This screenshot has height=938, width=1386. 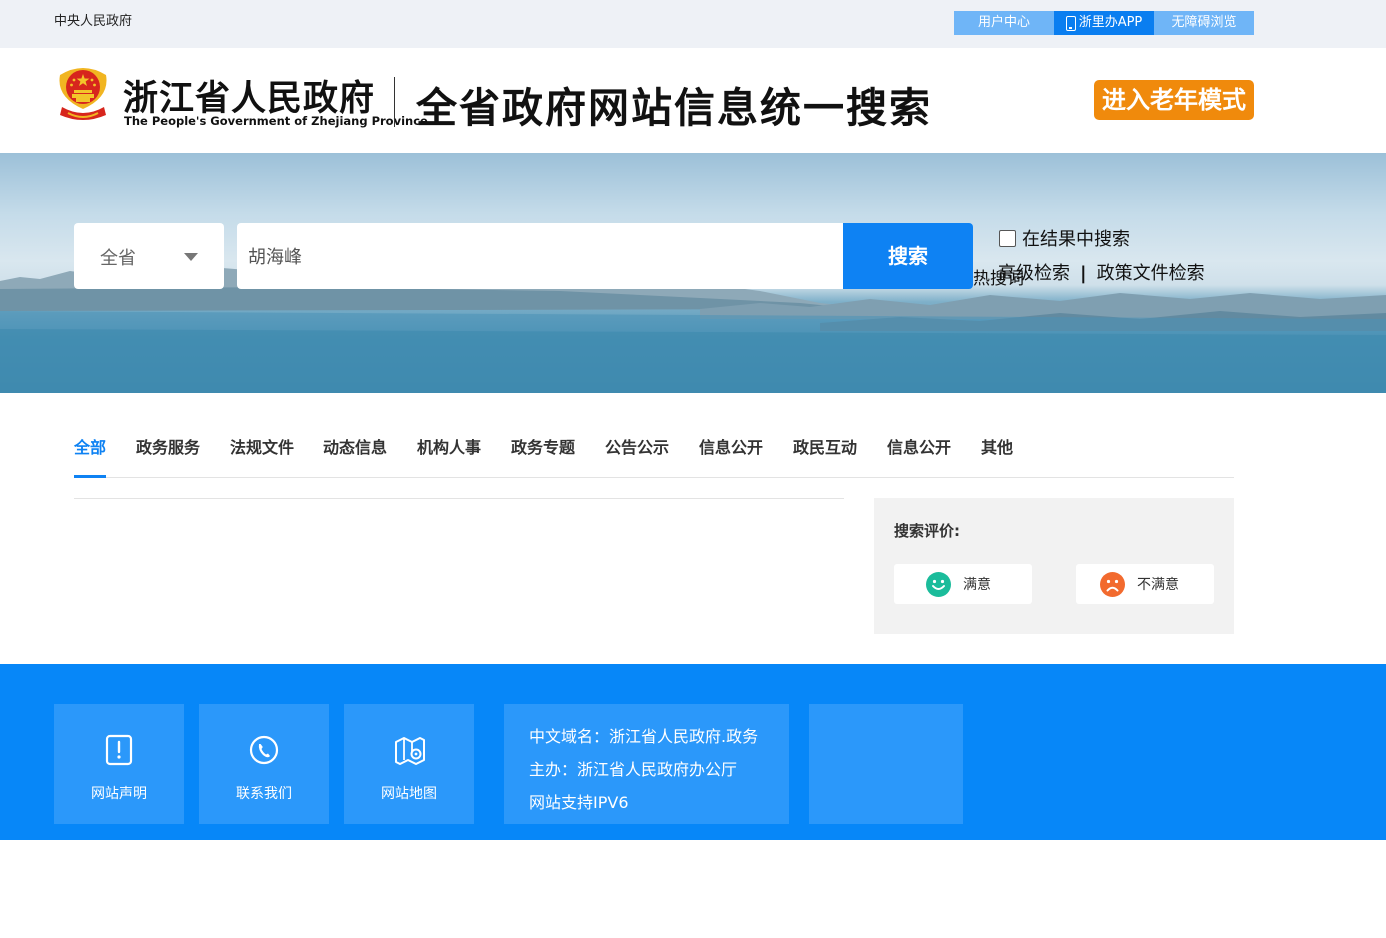 I want to click on app-link: 浙里办APP, so click(x=1104, y=23).